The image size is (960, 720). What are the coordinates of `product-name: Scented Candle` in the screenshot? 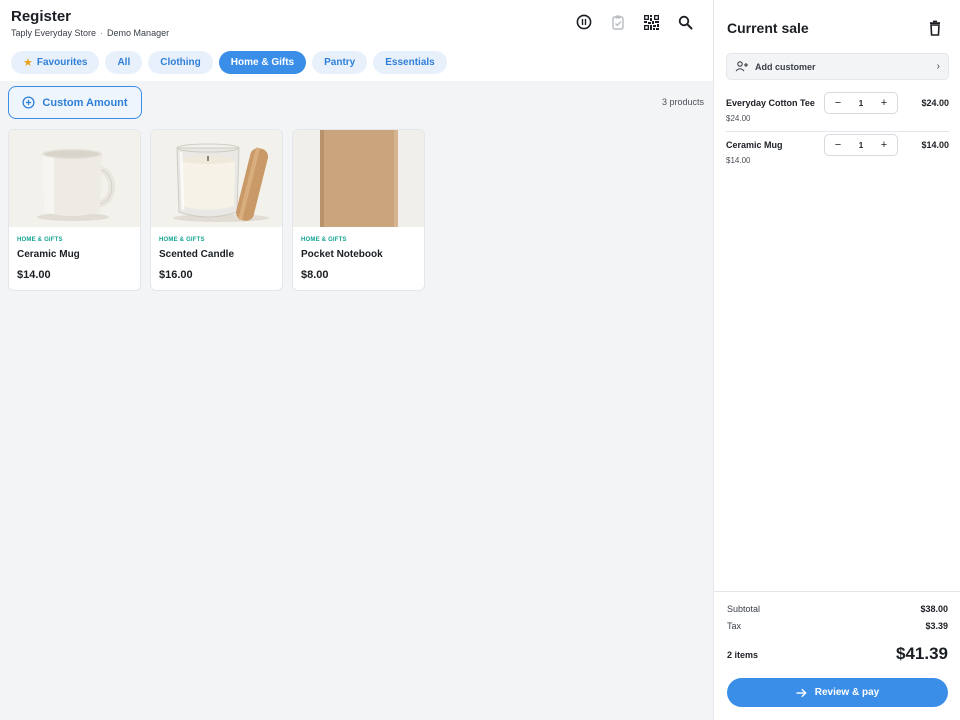 It's located at (197, 254).